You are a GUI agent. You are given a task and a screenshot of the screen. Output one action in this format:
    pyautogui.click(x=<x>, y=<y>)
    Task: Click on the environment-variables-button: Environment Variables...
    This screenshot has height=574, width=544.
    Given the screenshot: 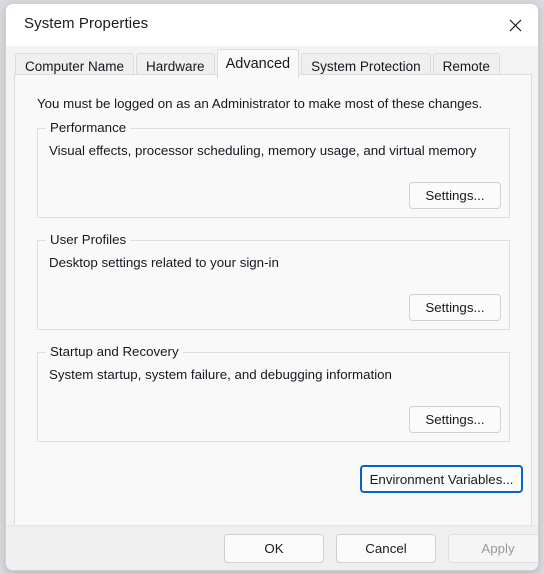 What is the action you would take?
    pyautogui.click(x=441, y=479)
    